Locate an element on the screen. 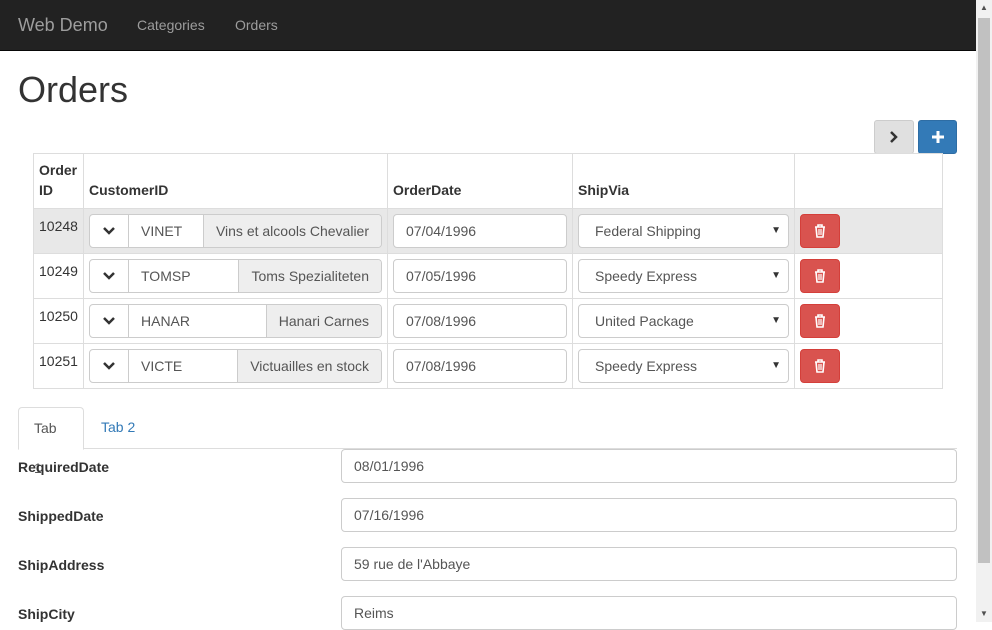 The image size is (992, 630). column-header-ship-via: ShipVia is located at coordinates (683, 181).